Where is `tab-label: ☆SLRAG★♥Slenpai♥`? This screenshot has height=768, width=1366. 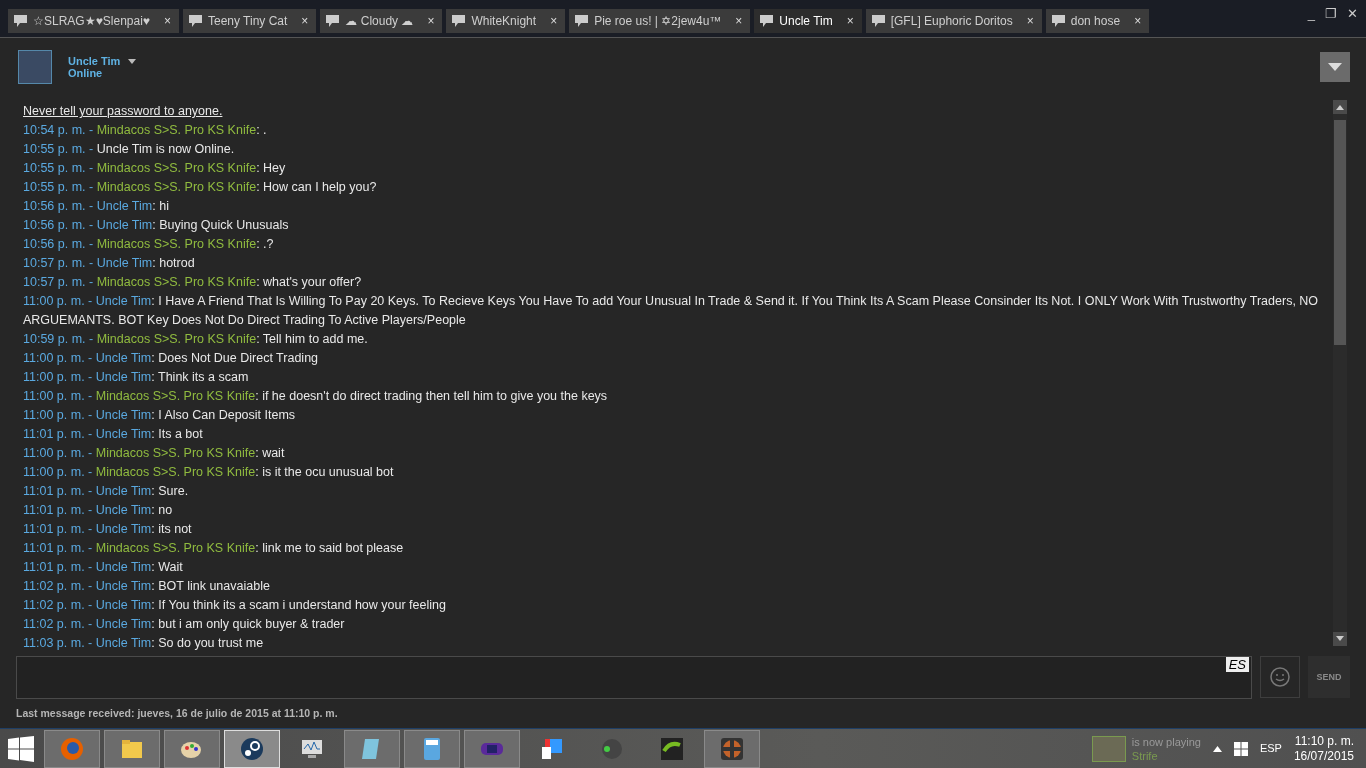
tab-label: ☆SLRAG★♥Slenpai♥ is located at coordinates (91, 21).